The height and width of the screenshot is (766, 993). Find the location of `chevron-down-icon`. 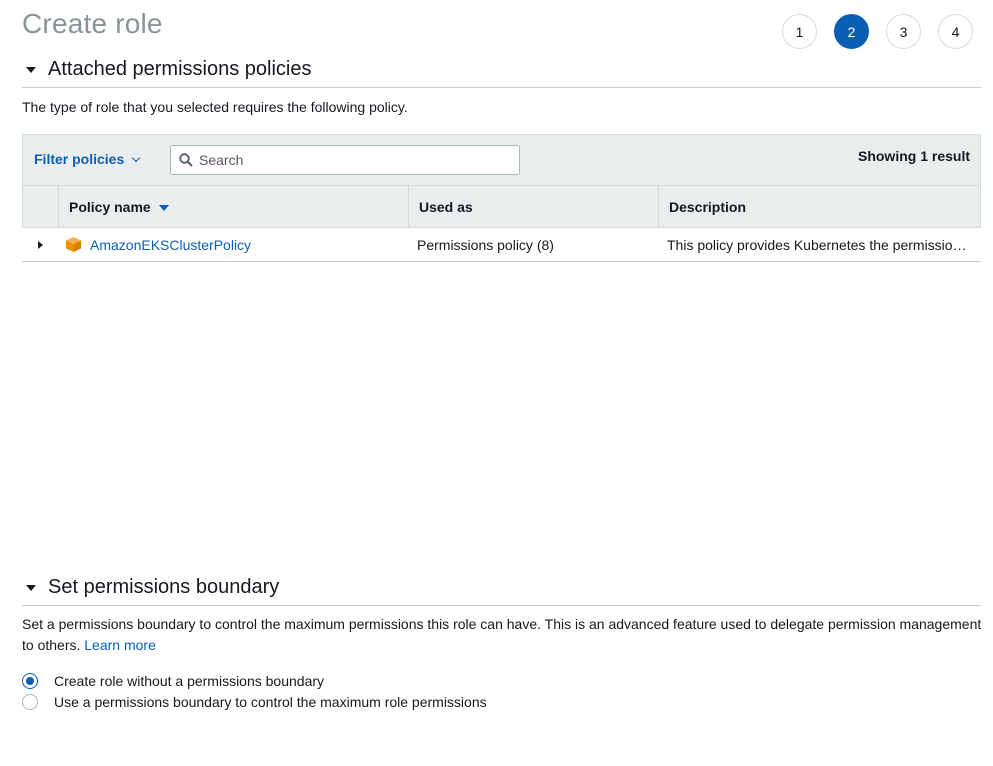

chevron-down-icon is located at coordinates (136, 157).